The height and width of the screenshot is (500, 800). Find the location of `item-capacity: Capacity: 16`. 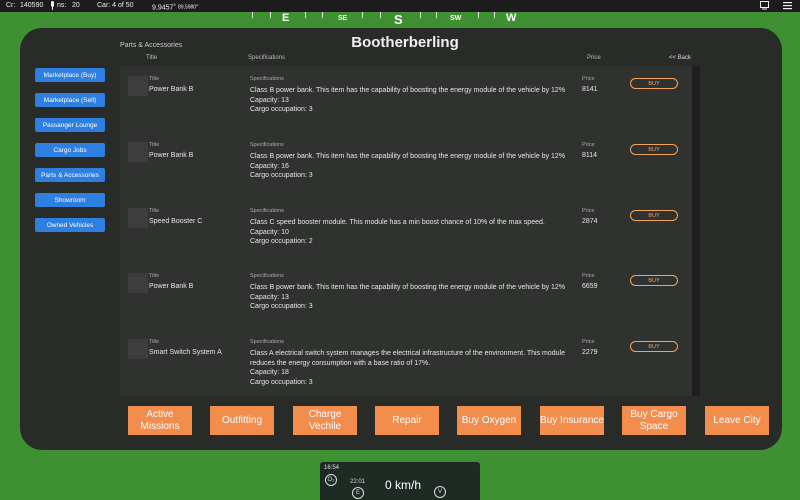

item-capacity: Capacity: 16 is located at coordinates (269, 166).